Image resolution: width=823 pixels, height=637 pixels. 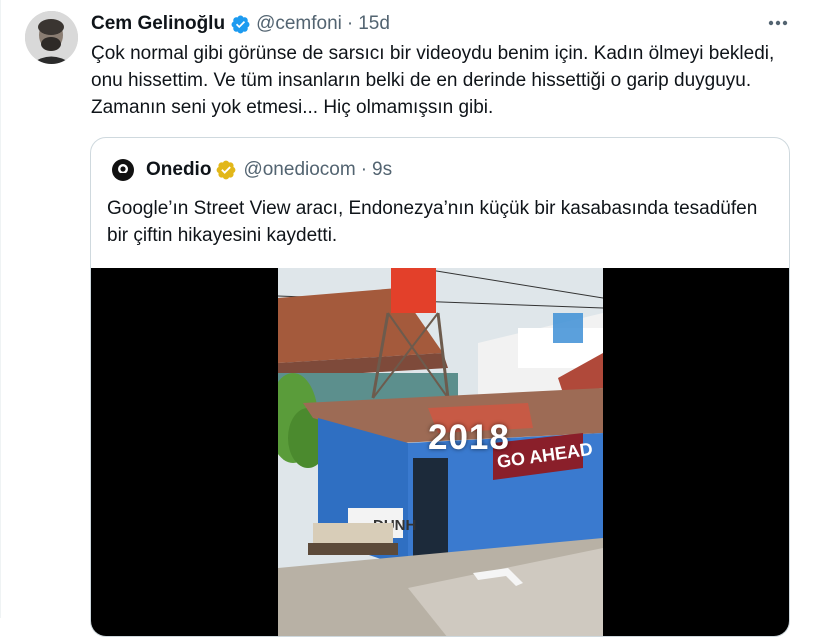 I want to click on more-options-button, so click(x=778, y=23).